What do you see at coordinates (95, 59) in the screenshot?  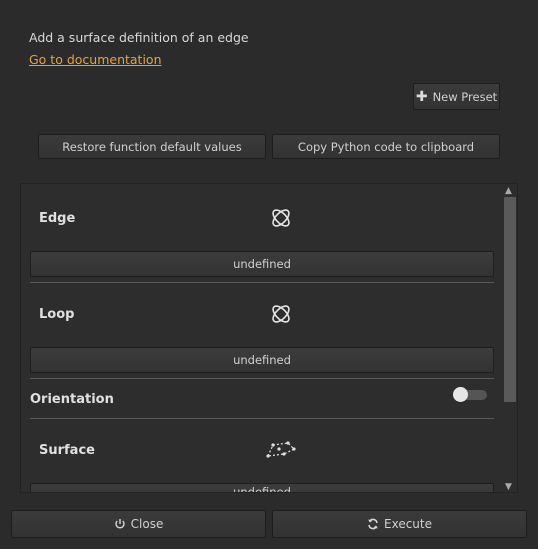 I see `documentation-link: Go to documentation` at bounding box center [95, 59].